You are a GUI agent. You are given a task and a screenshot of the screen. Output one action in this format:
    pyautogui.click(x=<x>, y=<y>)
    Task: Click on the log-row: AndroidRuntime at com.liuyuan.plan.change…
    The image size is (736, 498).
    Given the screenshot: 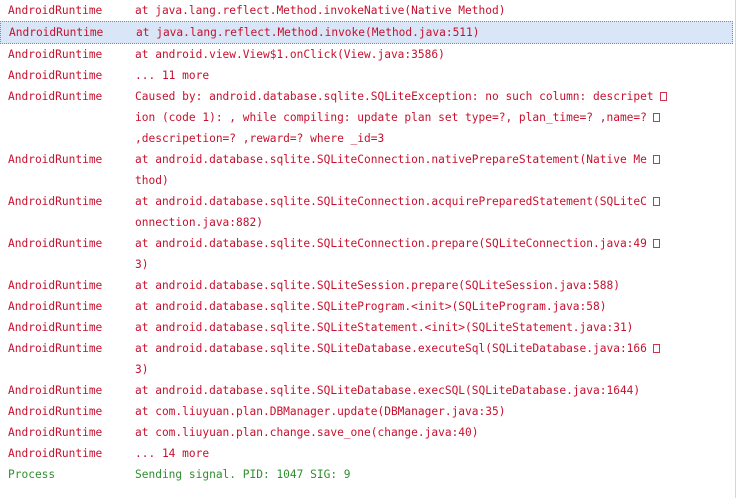 What is the action you would take?
    pyautogui.click(x=367, y=432)
    